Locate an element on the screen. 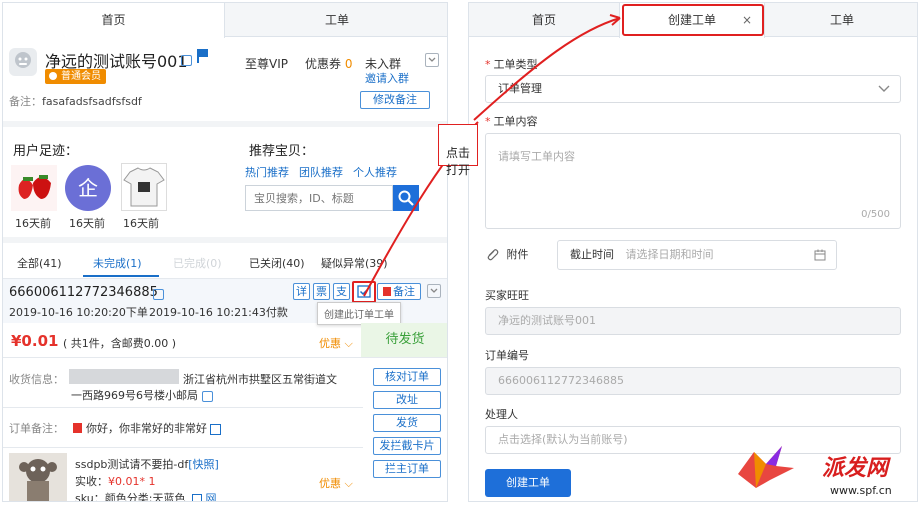  left-tabbar: 首页 工单 is located at coordinates (225, 20).